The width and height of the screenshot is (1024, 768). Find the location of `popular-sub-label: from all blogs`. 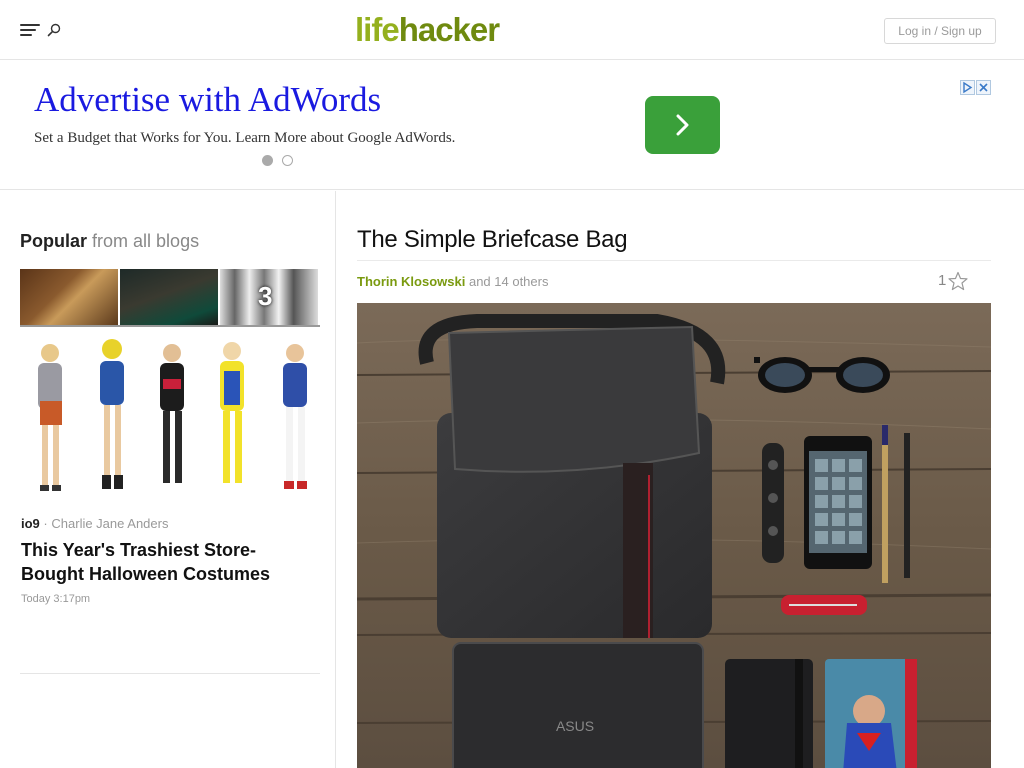

popular-sub-label: from all blogs is located at coordinates (146, 241).